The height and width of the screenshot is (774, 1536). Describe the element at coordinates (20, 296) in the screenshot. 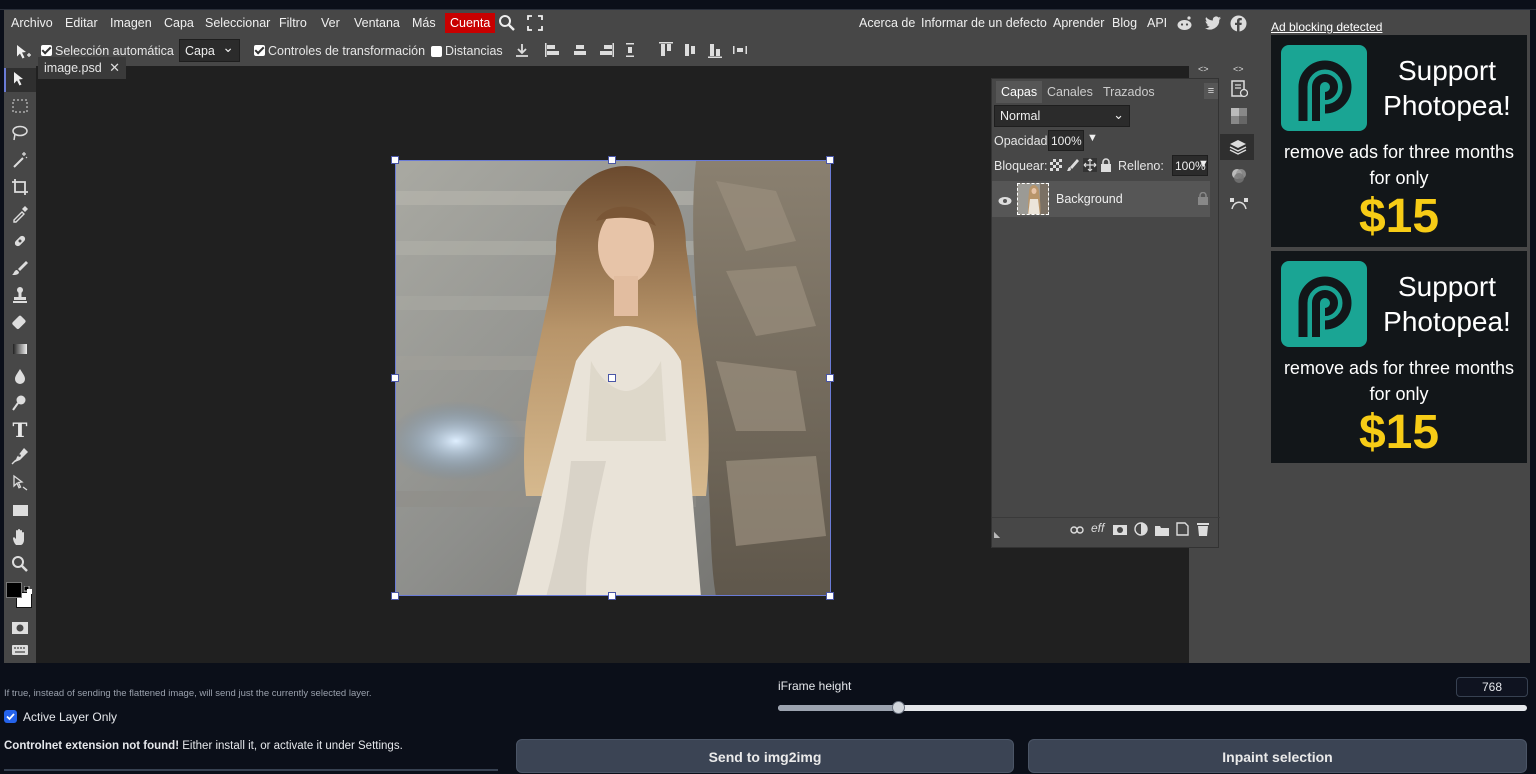

I see `clone-stamp-tool-icon` at that location.